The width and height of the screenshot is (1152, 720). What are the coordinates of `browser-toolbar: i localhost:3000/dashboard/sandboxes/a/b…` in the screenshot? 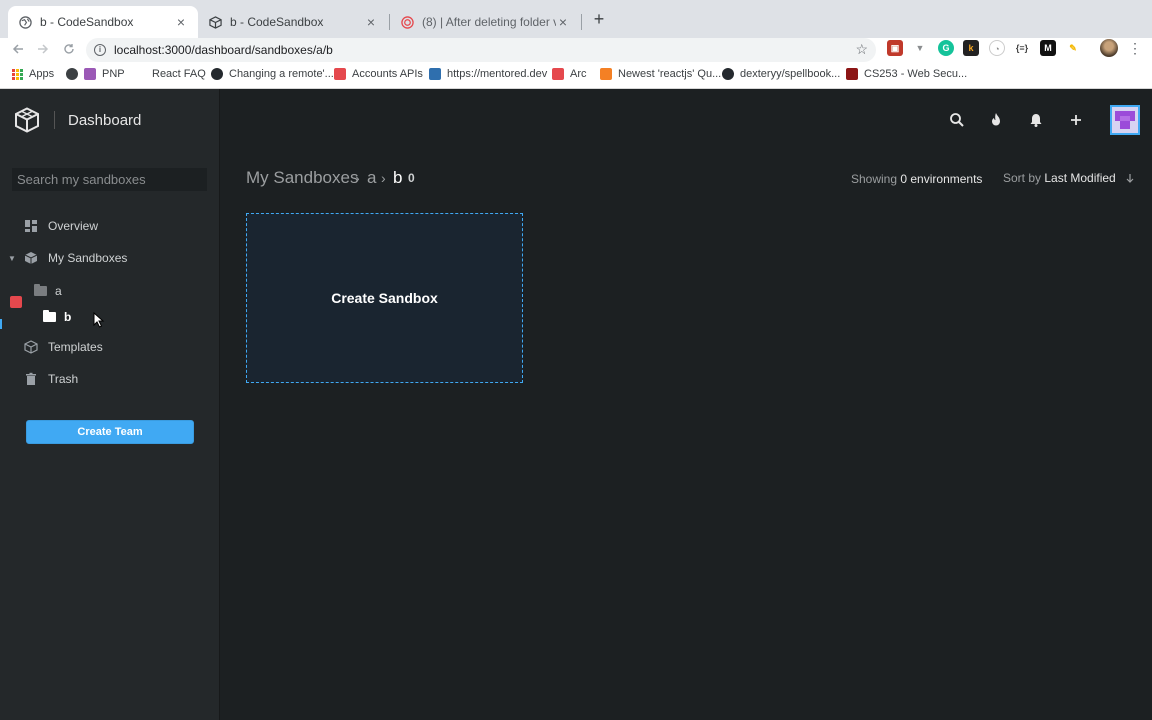 It's located at (576, 50).